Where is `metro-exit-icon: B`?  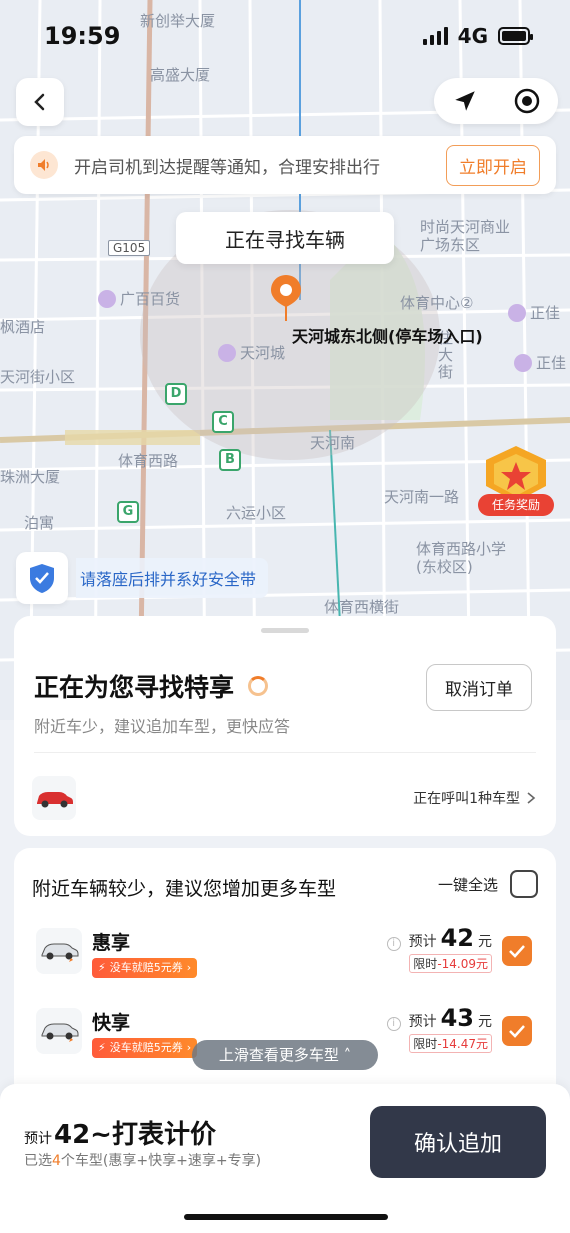
metro-exit-icon: B is located at coordinates (230, 460).